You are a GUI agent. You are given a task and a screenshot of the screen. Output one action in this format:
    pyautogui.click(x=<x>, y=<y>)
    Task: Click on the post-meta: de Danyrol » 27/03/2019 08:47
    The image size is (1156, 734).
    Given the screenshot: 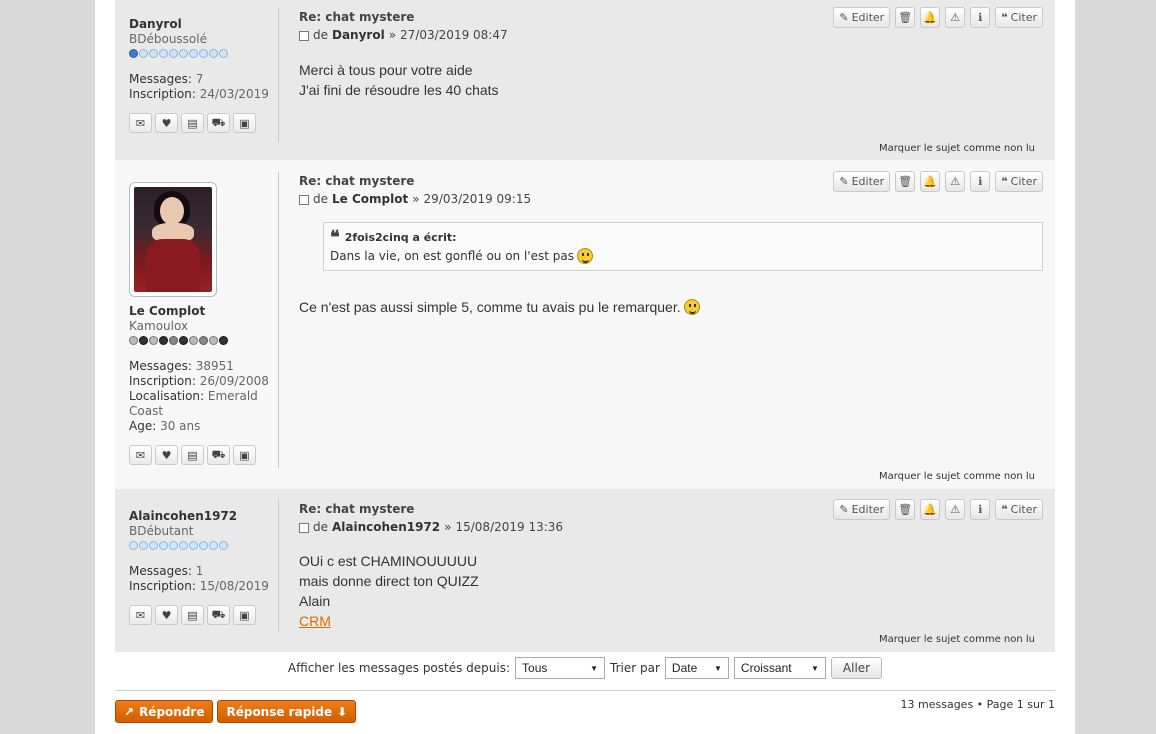 What is the action you would take?
    pyautogui.click(x=671, y=35)
    